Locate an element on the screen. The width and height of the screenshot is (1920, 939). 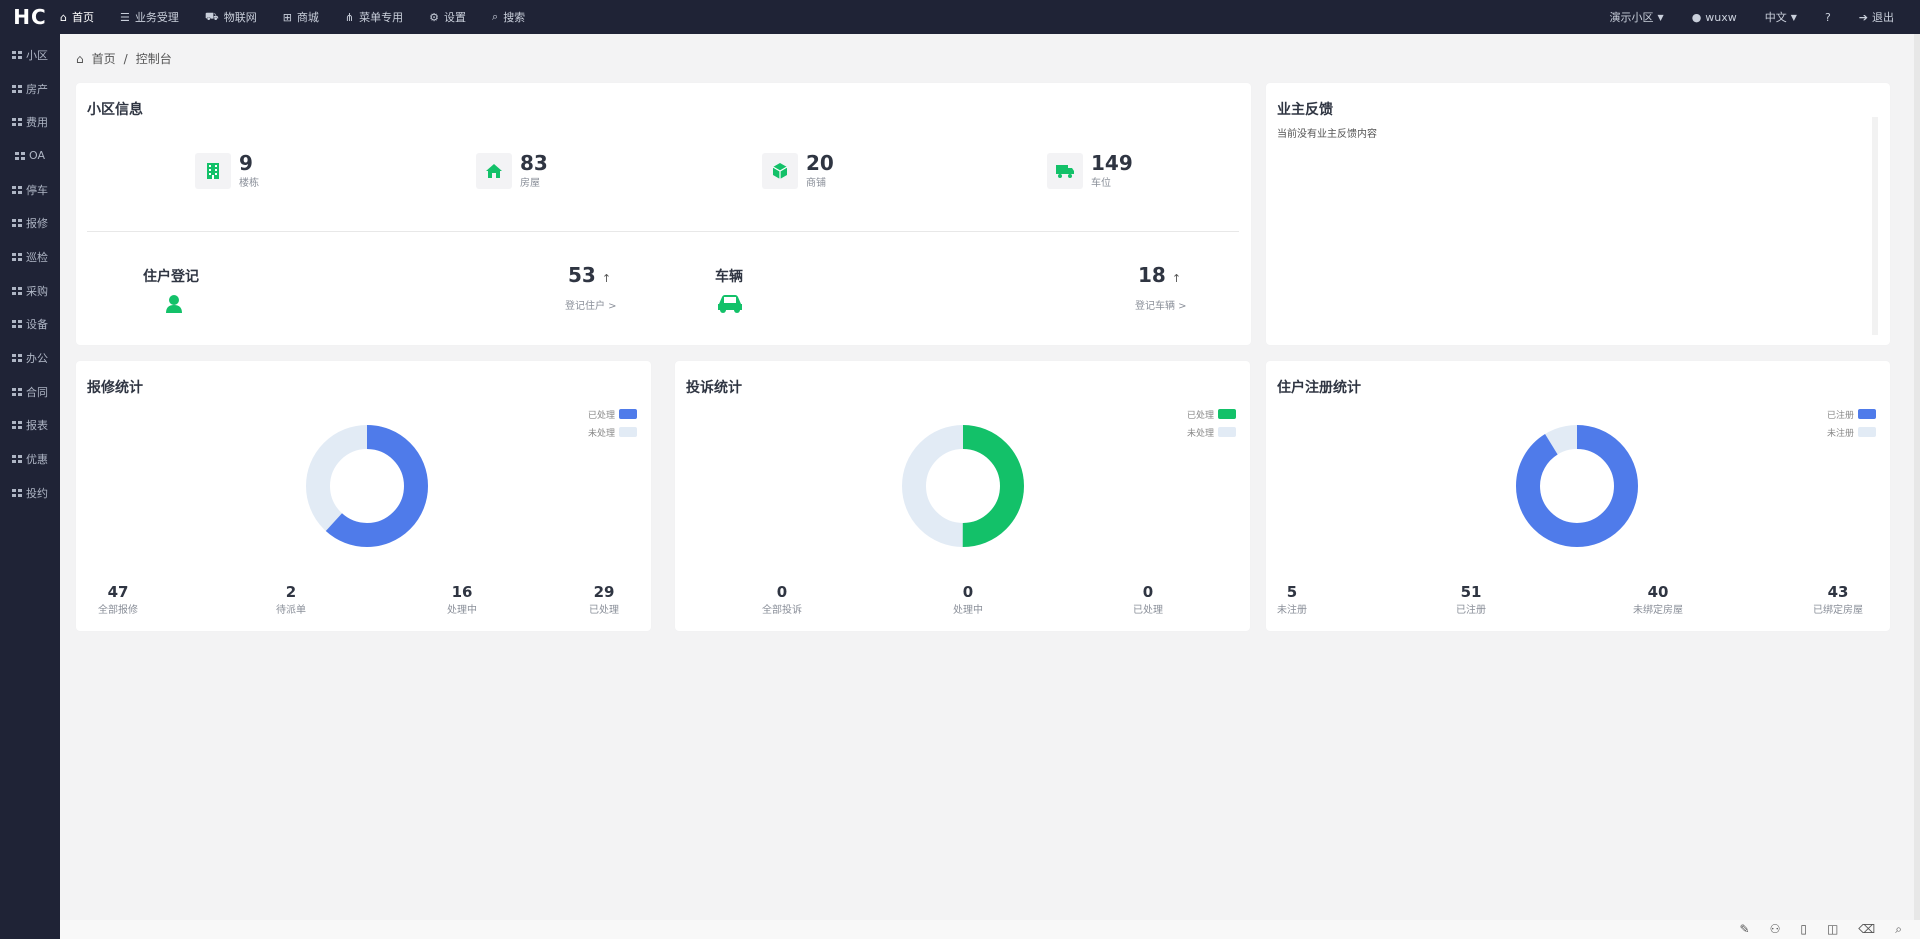
delete-icon: ⌫ is located at coordinates (1866, 929).